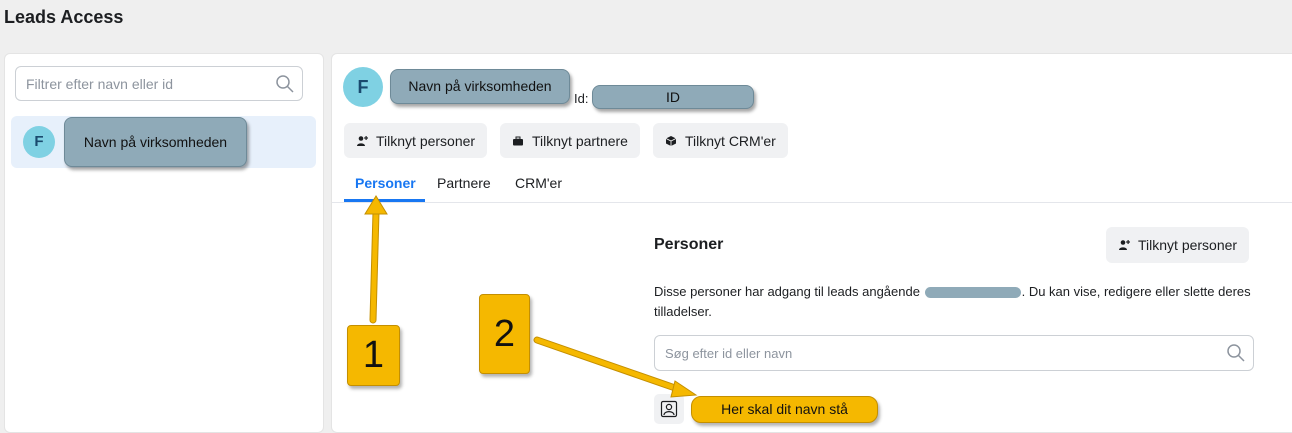 The image size is (1292, 433). I want to click on add-person-button: Tilknyt personer, so click(1178, 245).